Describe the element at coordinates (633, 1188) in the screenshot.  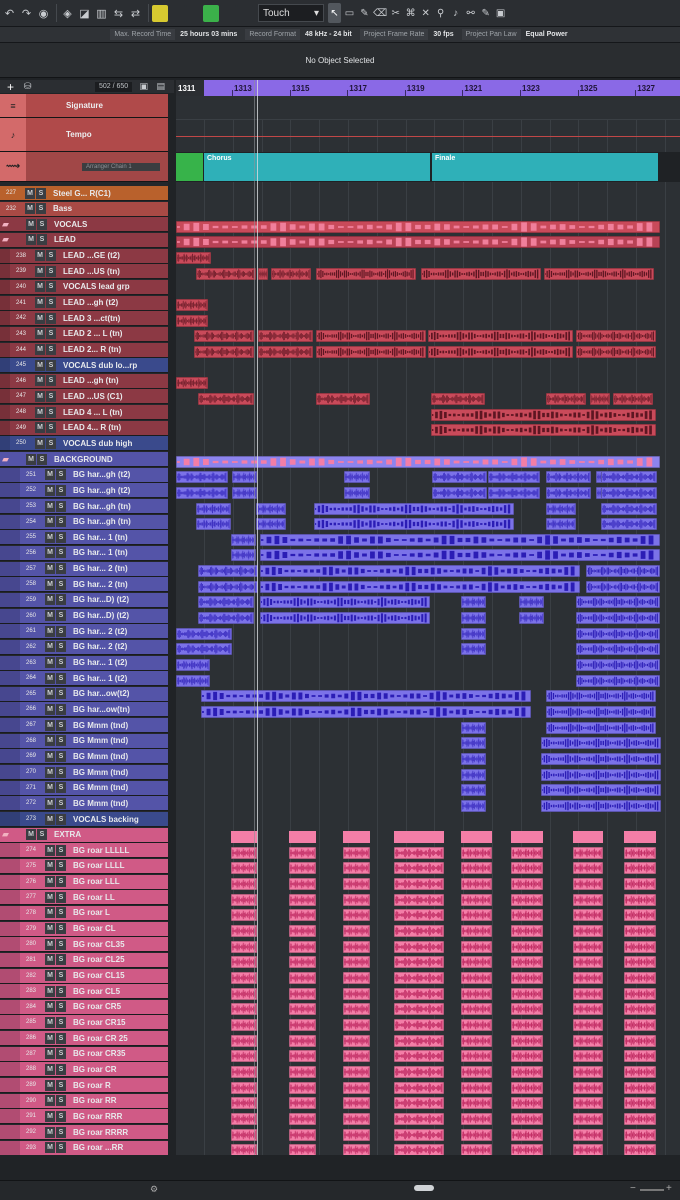
I see `zoom-out-icon: −` at that location.